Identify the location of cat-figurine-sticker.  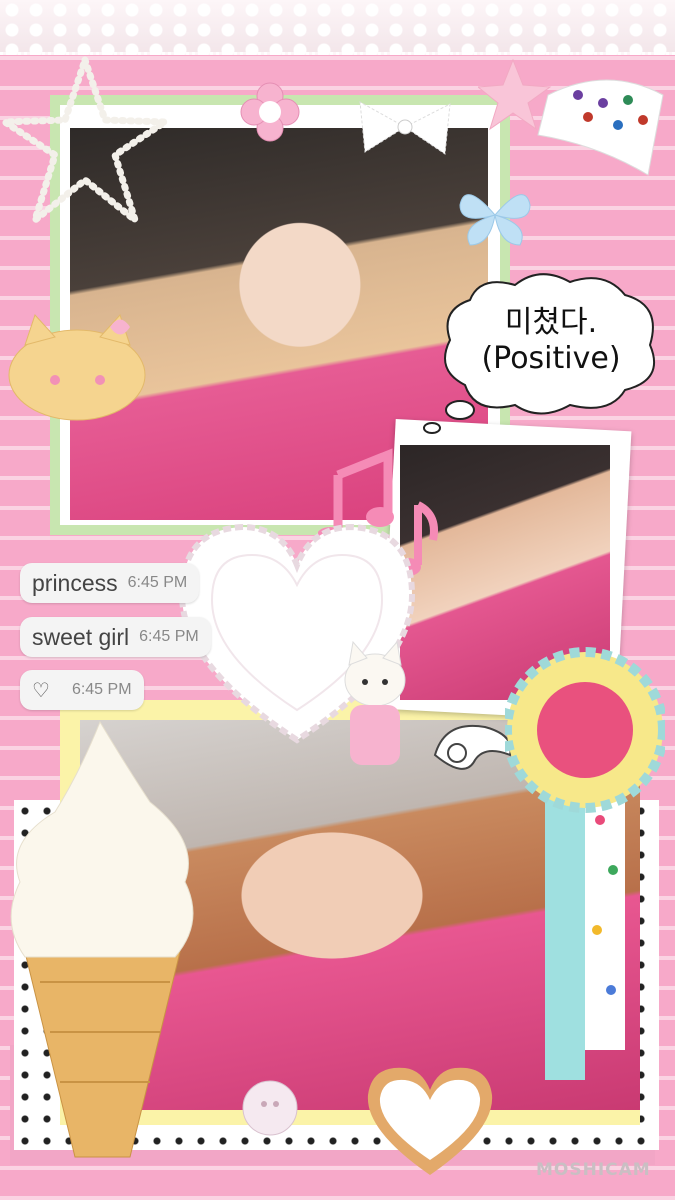
(375, 702).